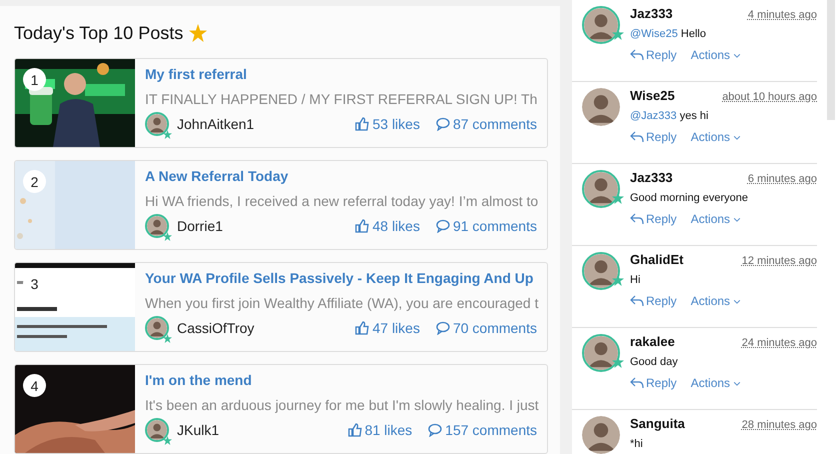  I want to click on timestamp: about 10 hours ago, so click(769, 97).